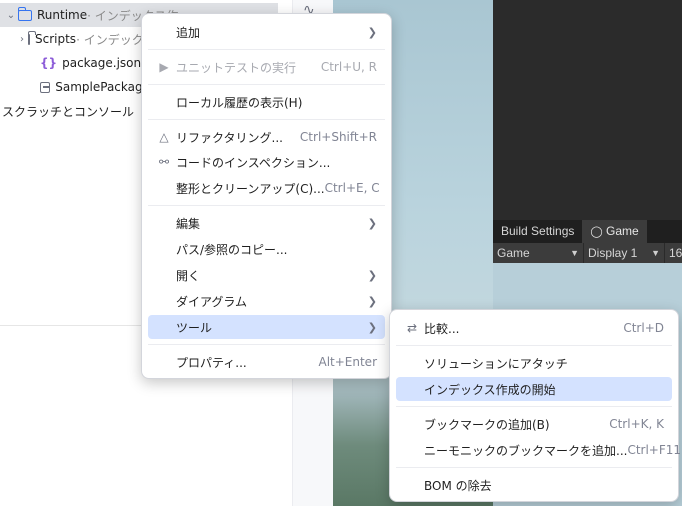  What do you see at coordinates (102, 87) in the screenshot?
I see `tree-item-label: SamplePackage` at bounding box center [102, 87].